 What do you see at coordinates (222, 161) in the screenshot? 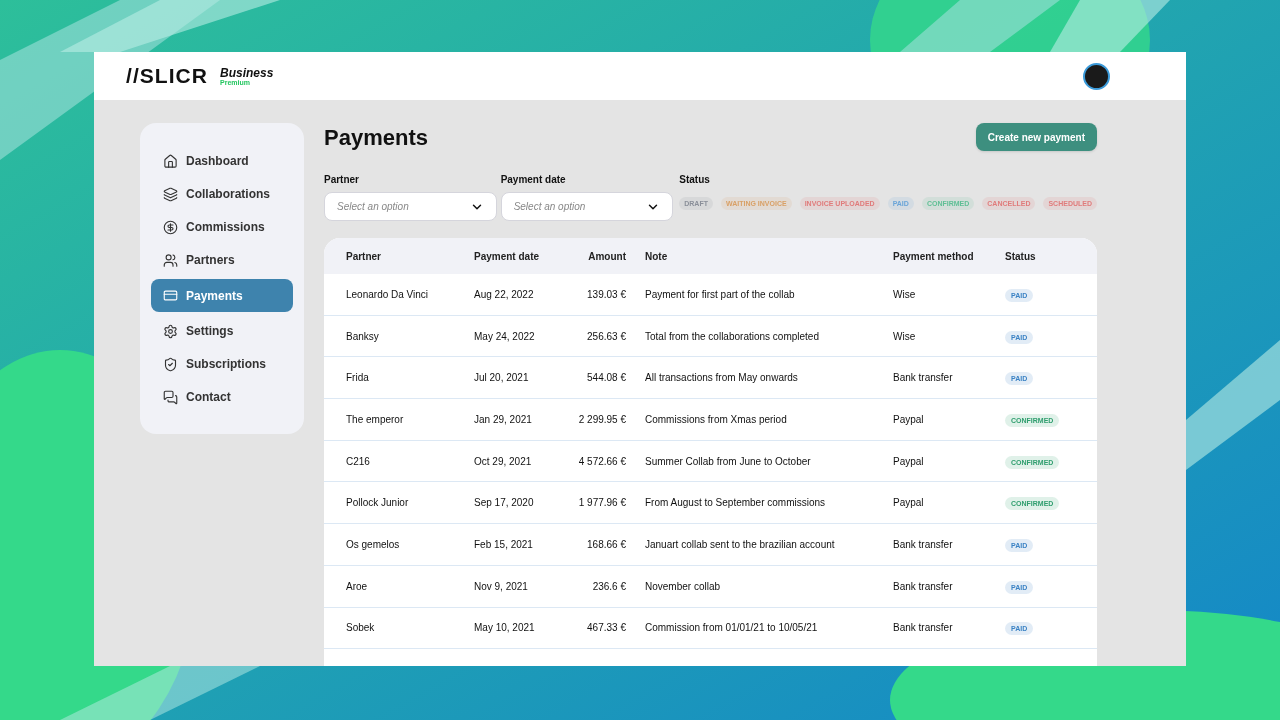
I see `sidebar-item: Dashboard` at bounding box center [222, 161].